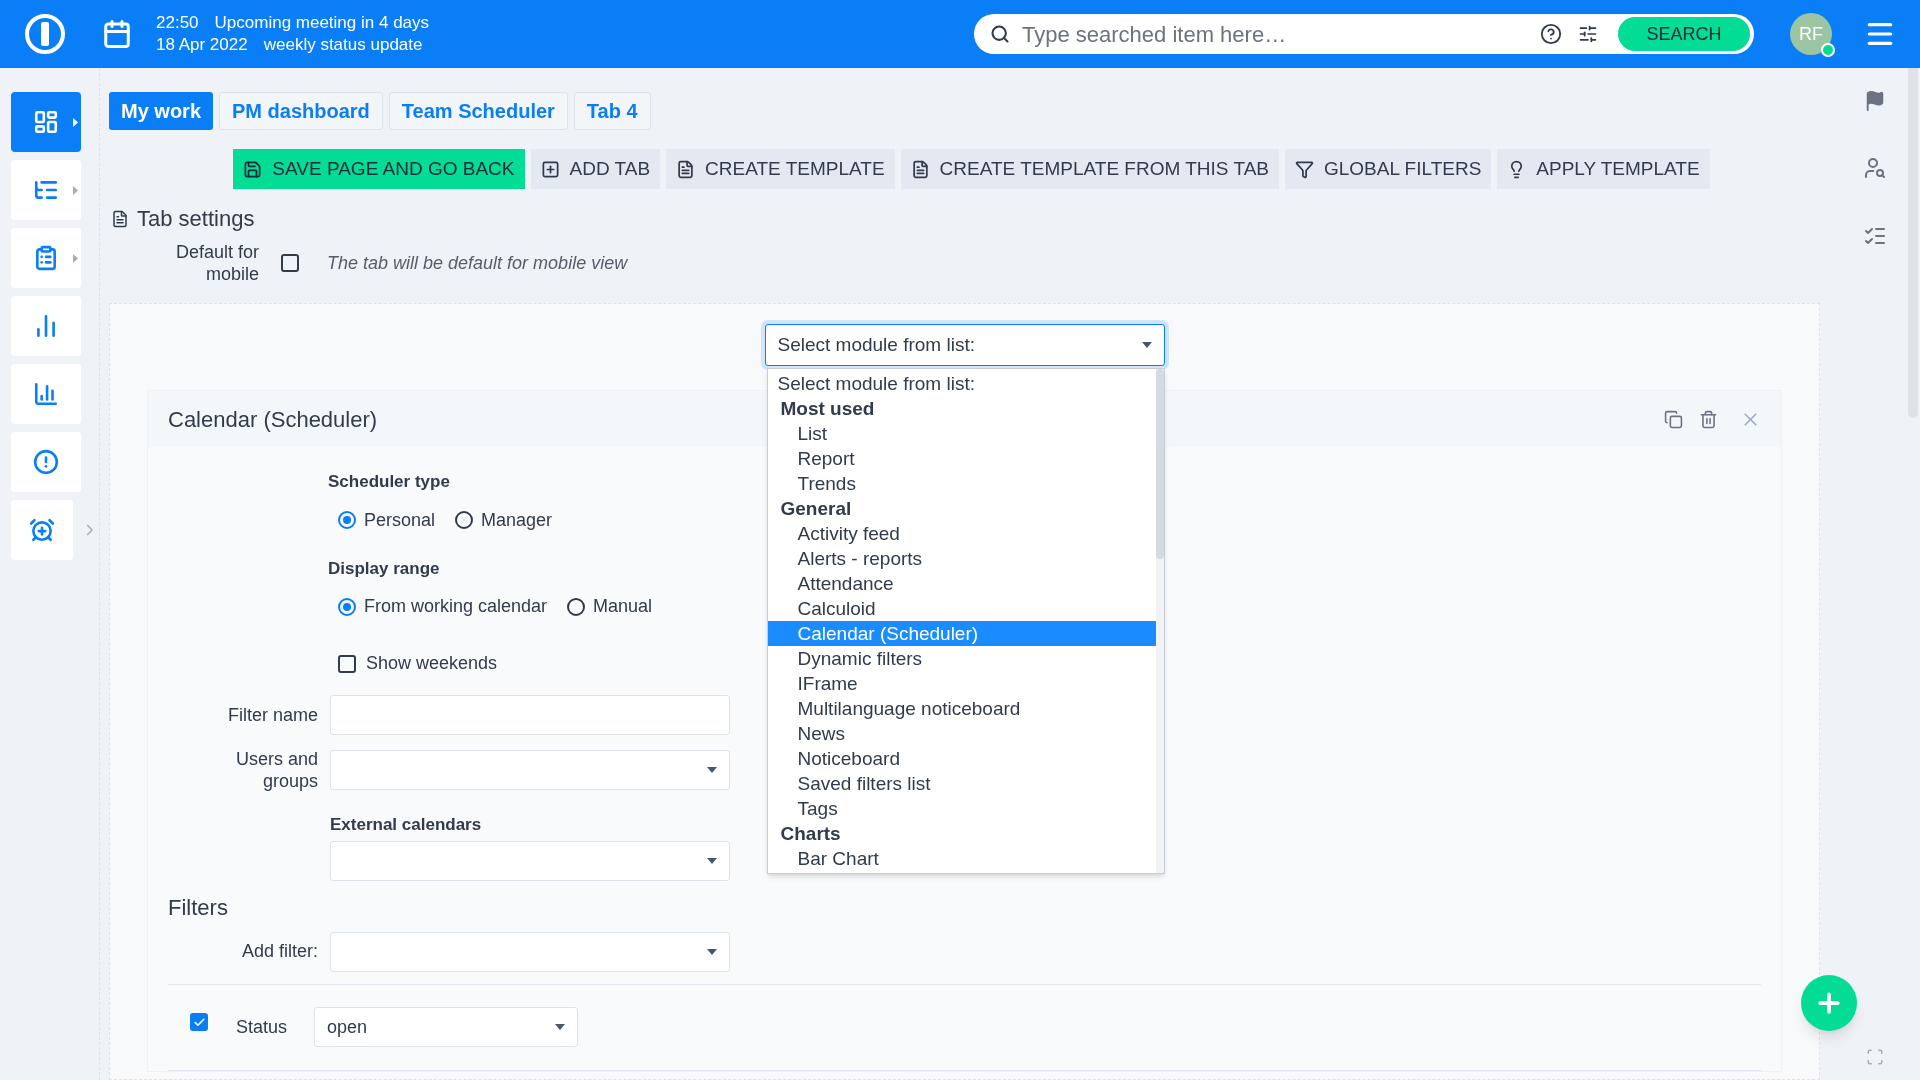  Describe the element at coordinates (446, 1027) in the screenshot. I see `filter-value-select: open` at that location.